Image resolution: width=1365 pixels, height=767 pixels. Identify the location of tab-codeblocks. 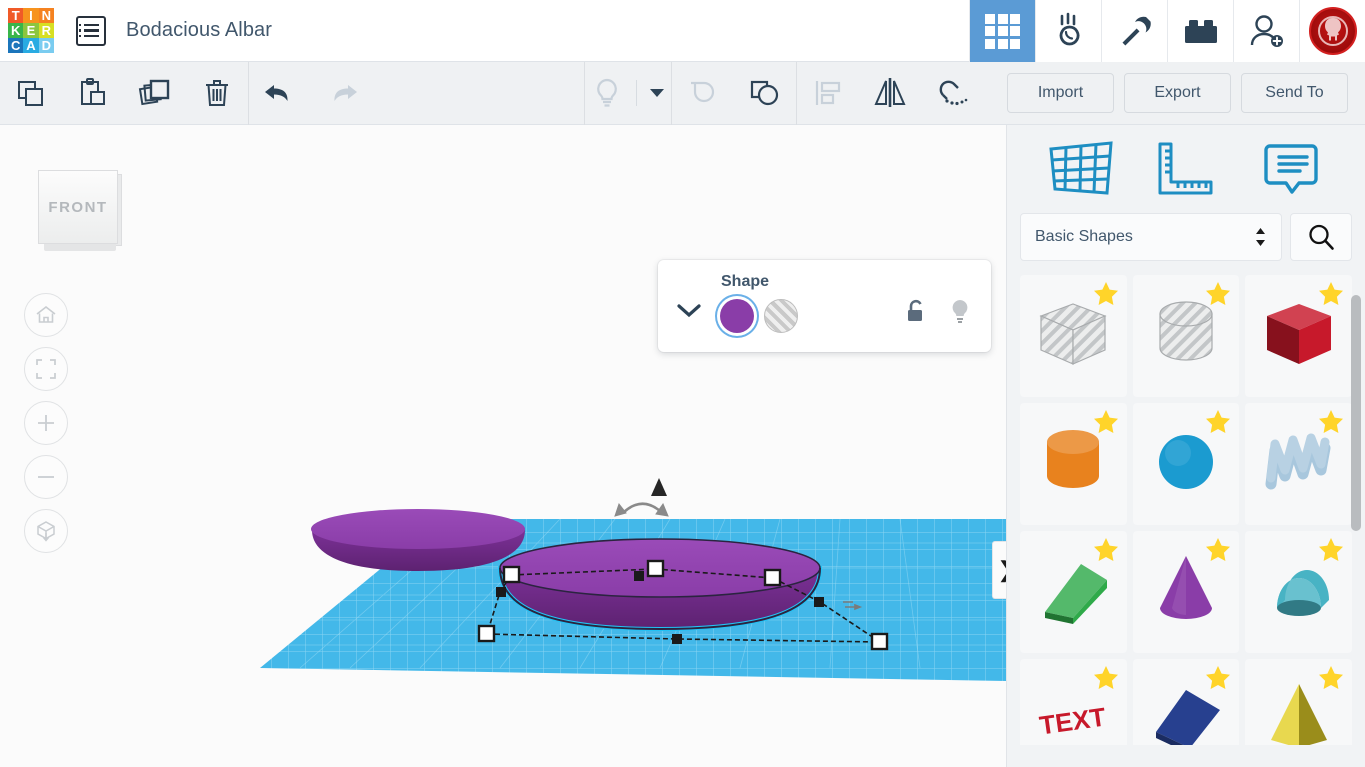
(1068, 31).